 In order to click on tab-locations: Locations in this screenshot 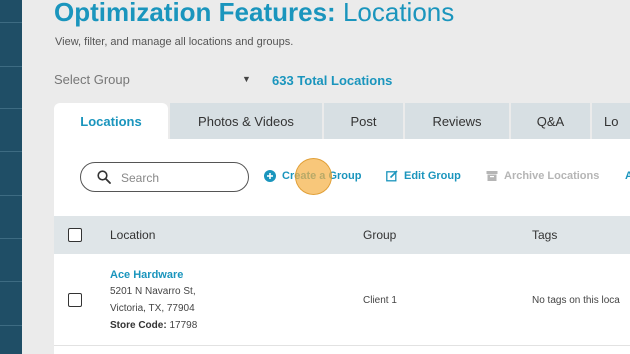, I will do `click(111, 121)`.